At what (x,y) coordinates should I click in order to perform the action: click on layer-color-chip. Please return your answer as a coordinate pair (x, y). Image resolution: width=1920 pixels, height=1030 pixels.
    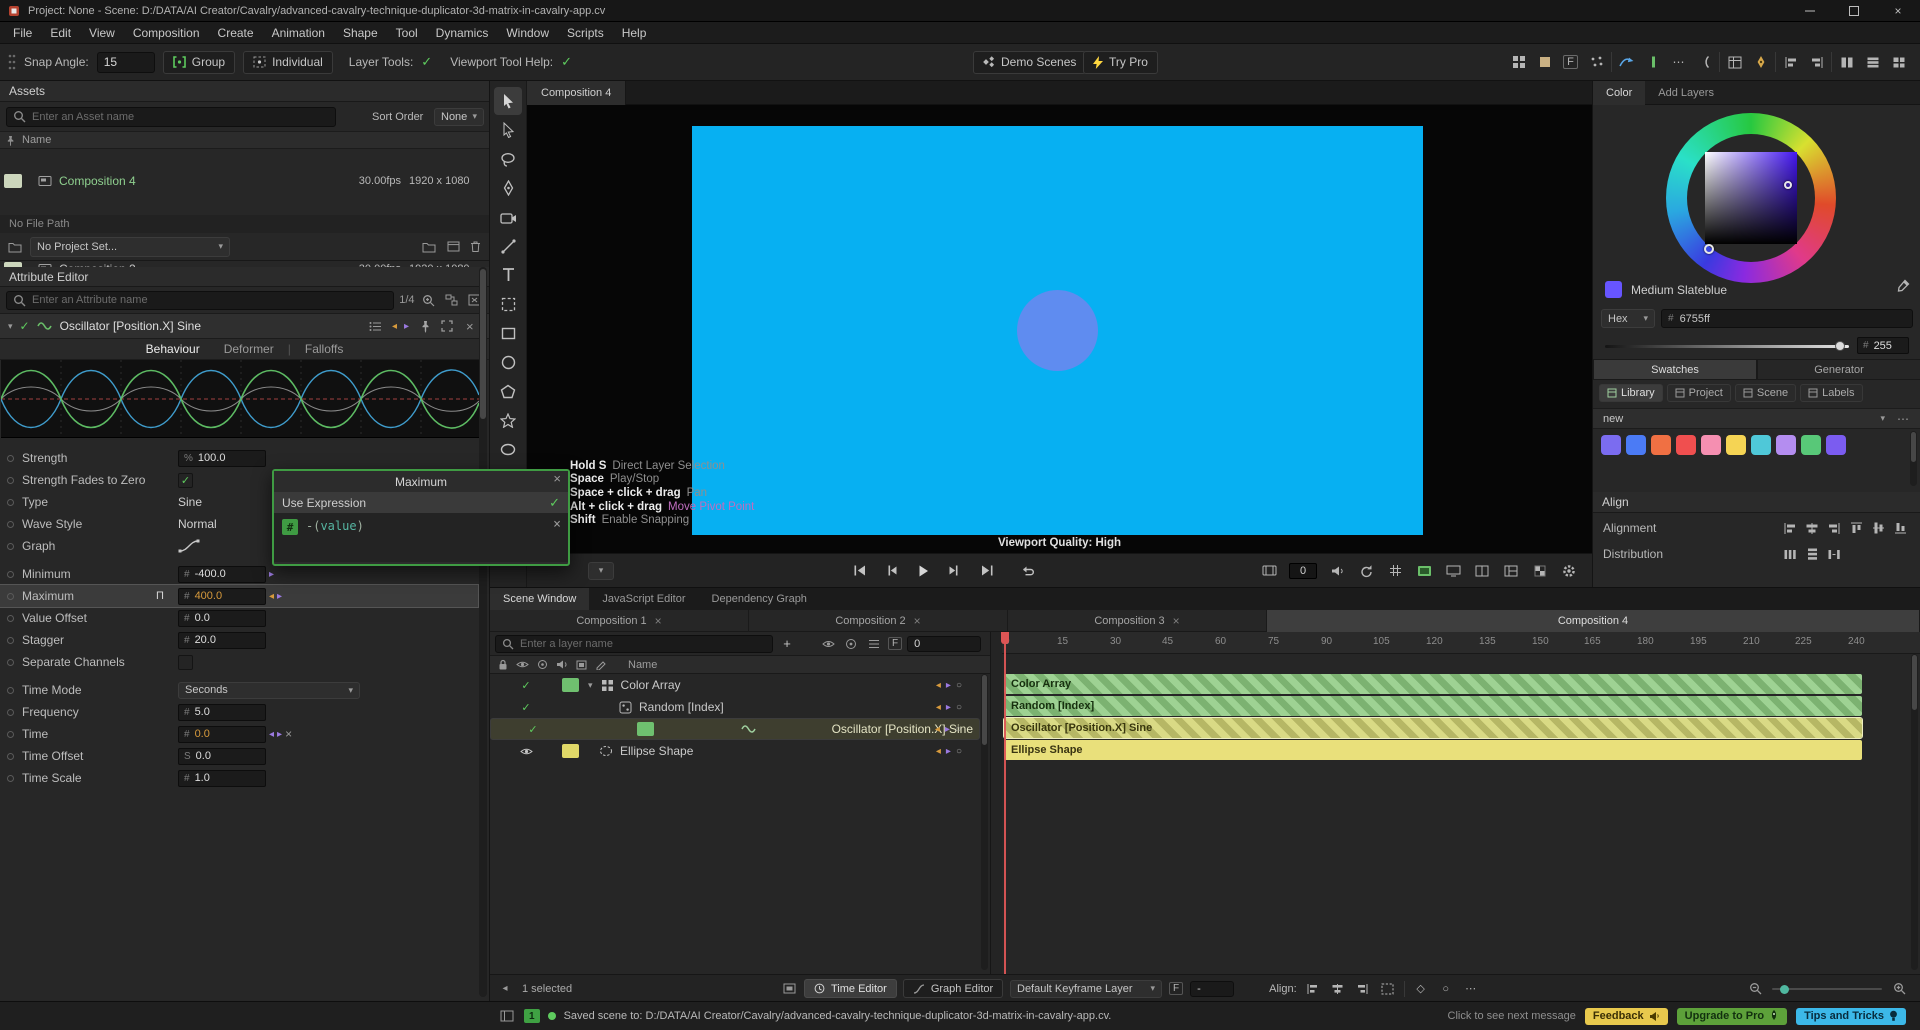
    Looking at the image, I should click on (645, 729).